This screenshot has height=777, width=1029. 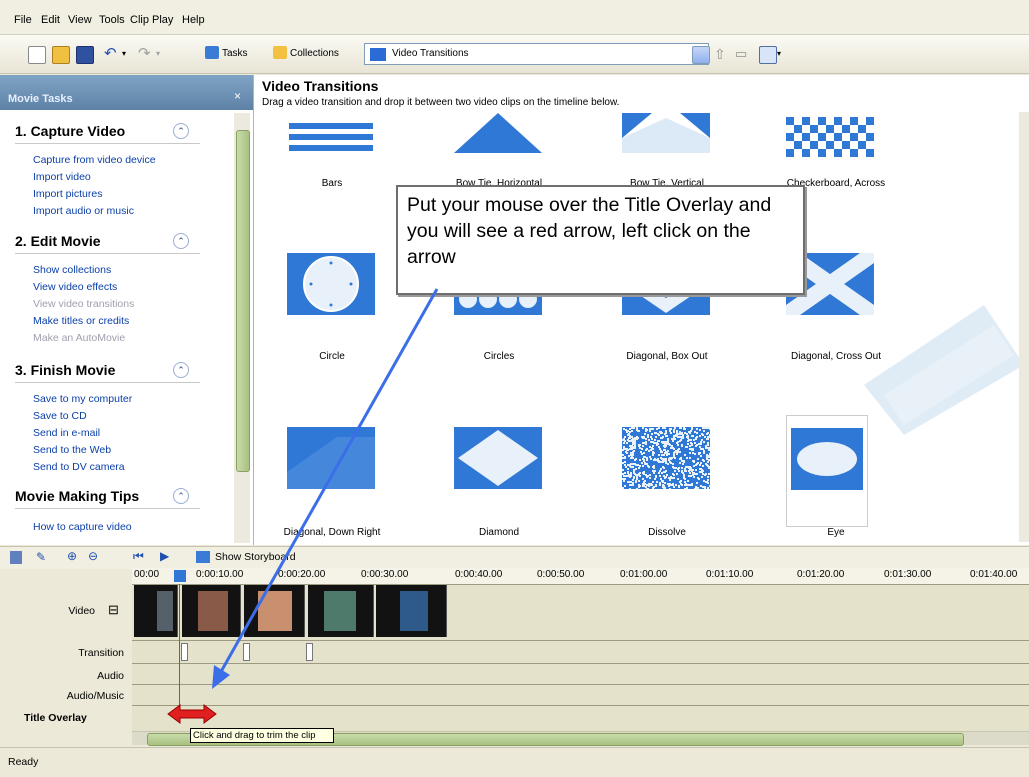 I want to click on track-label-audio-music: Audio/Music, so click(x=95, y=696).